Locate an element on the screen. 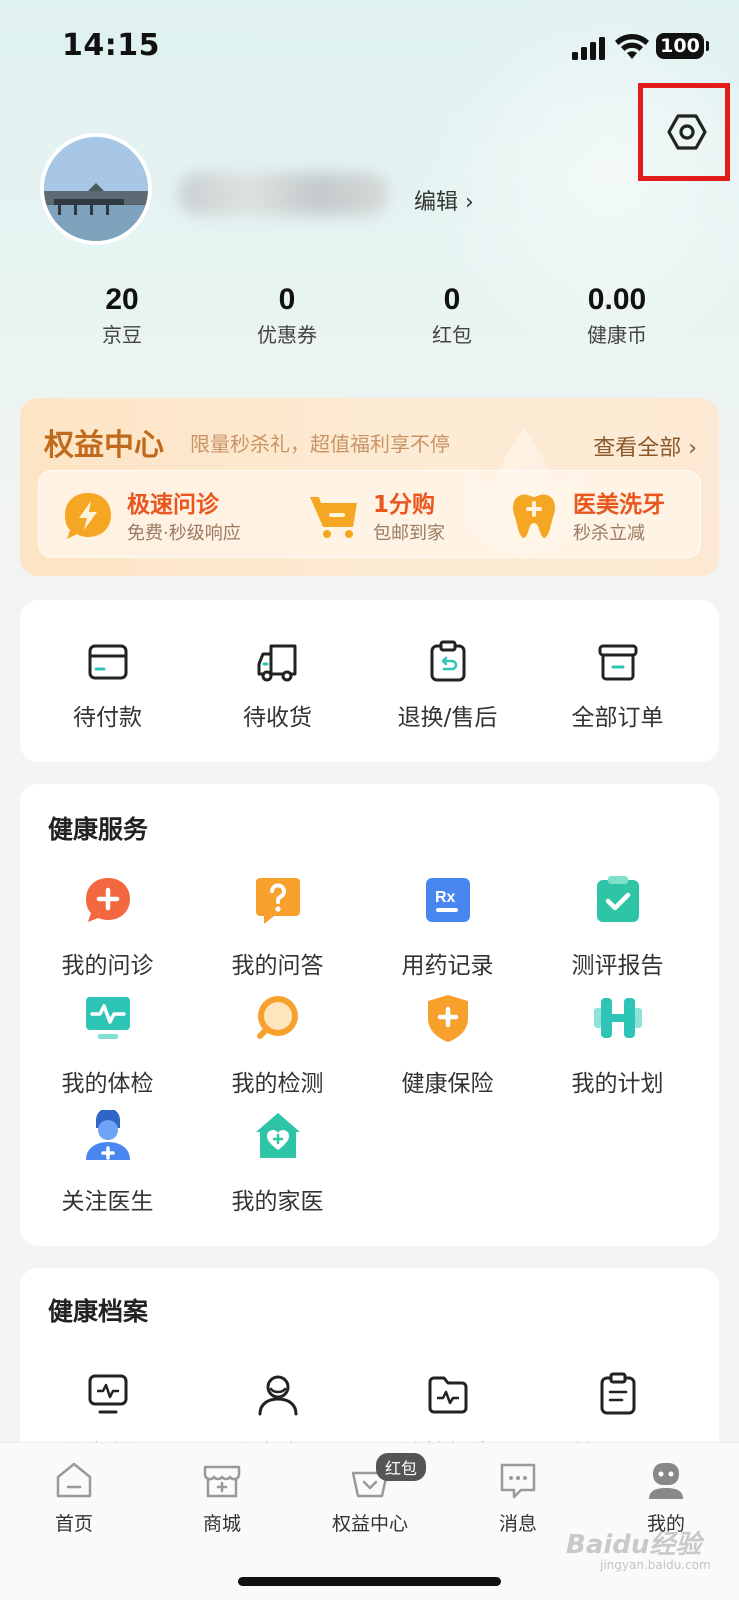  benefit-item-teeth-cleaning: 医美洗牙 秒杀立减 is located at coordinates (602, 517).